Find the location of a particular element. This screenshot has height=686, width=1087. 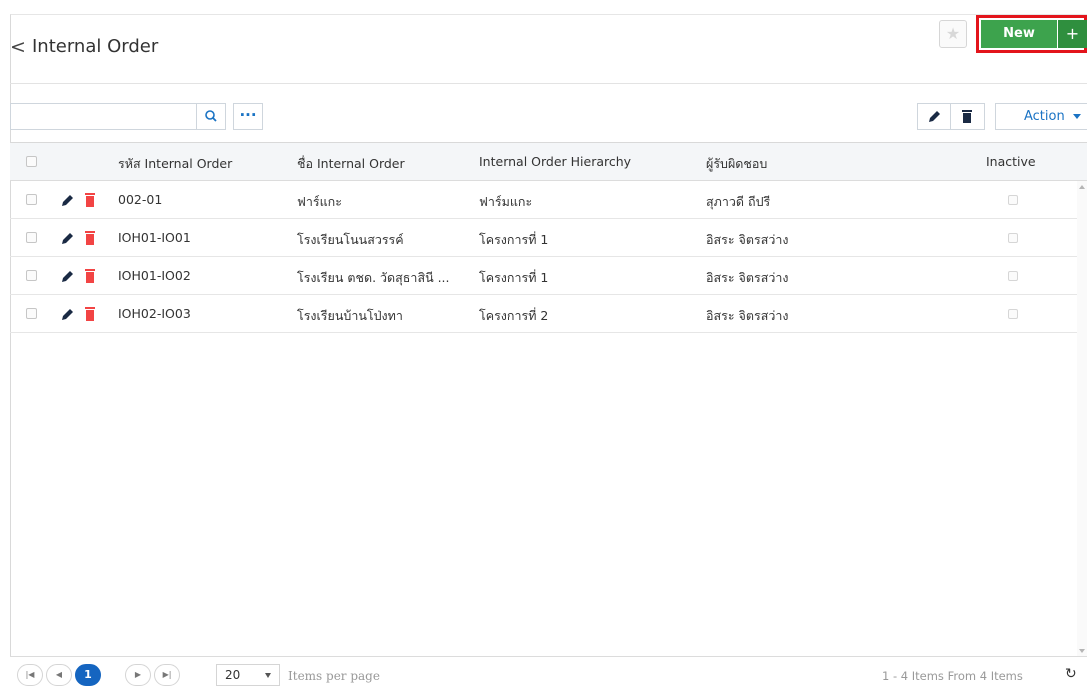

last-page-icon: ▶| is located at coordinates (167, 674).